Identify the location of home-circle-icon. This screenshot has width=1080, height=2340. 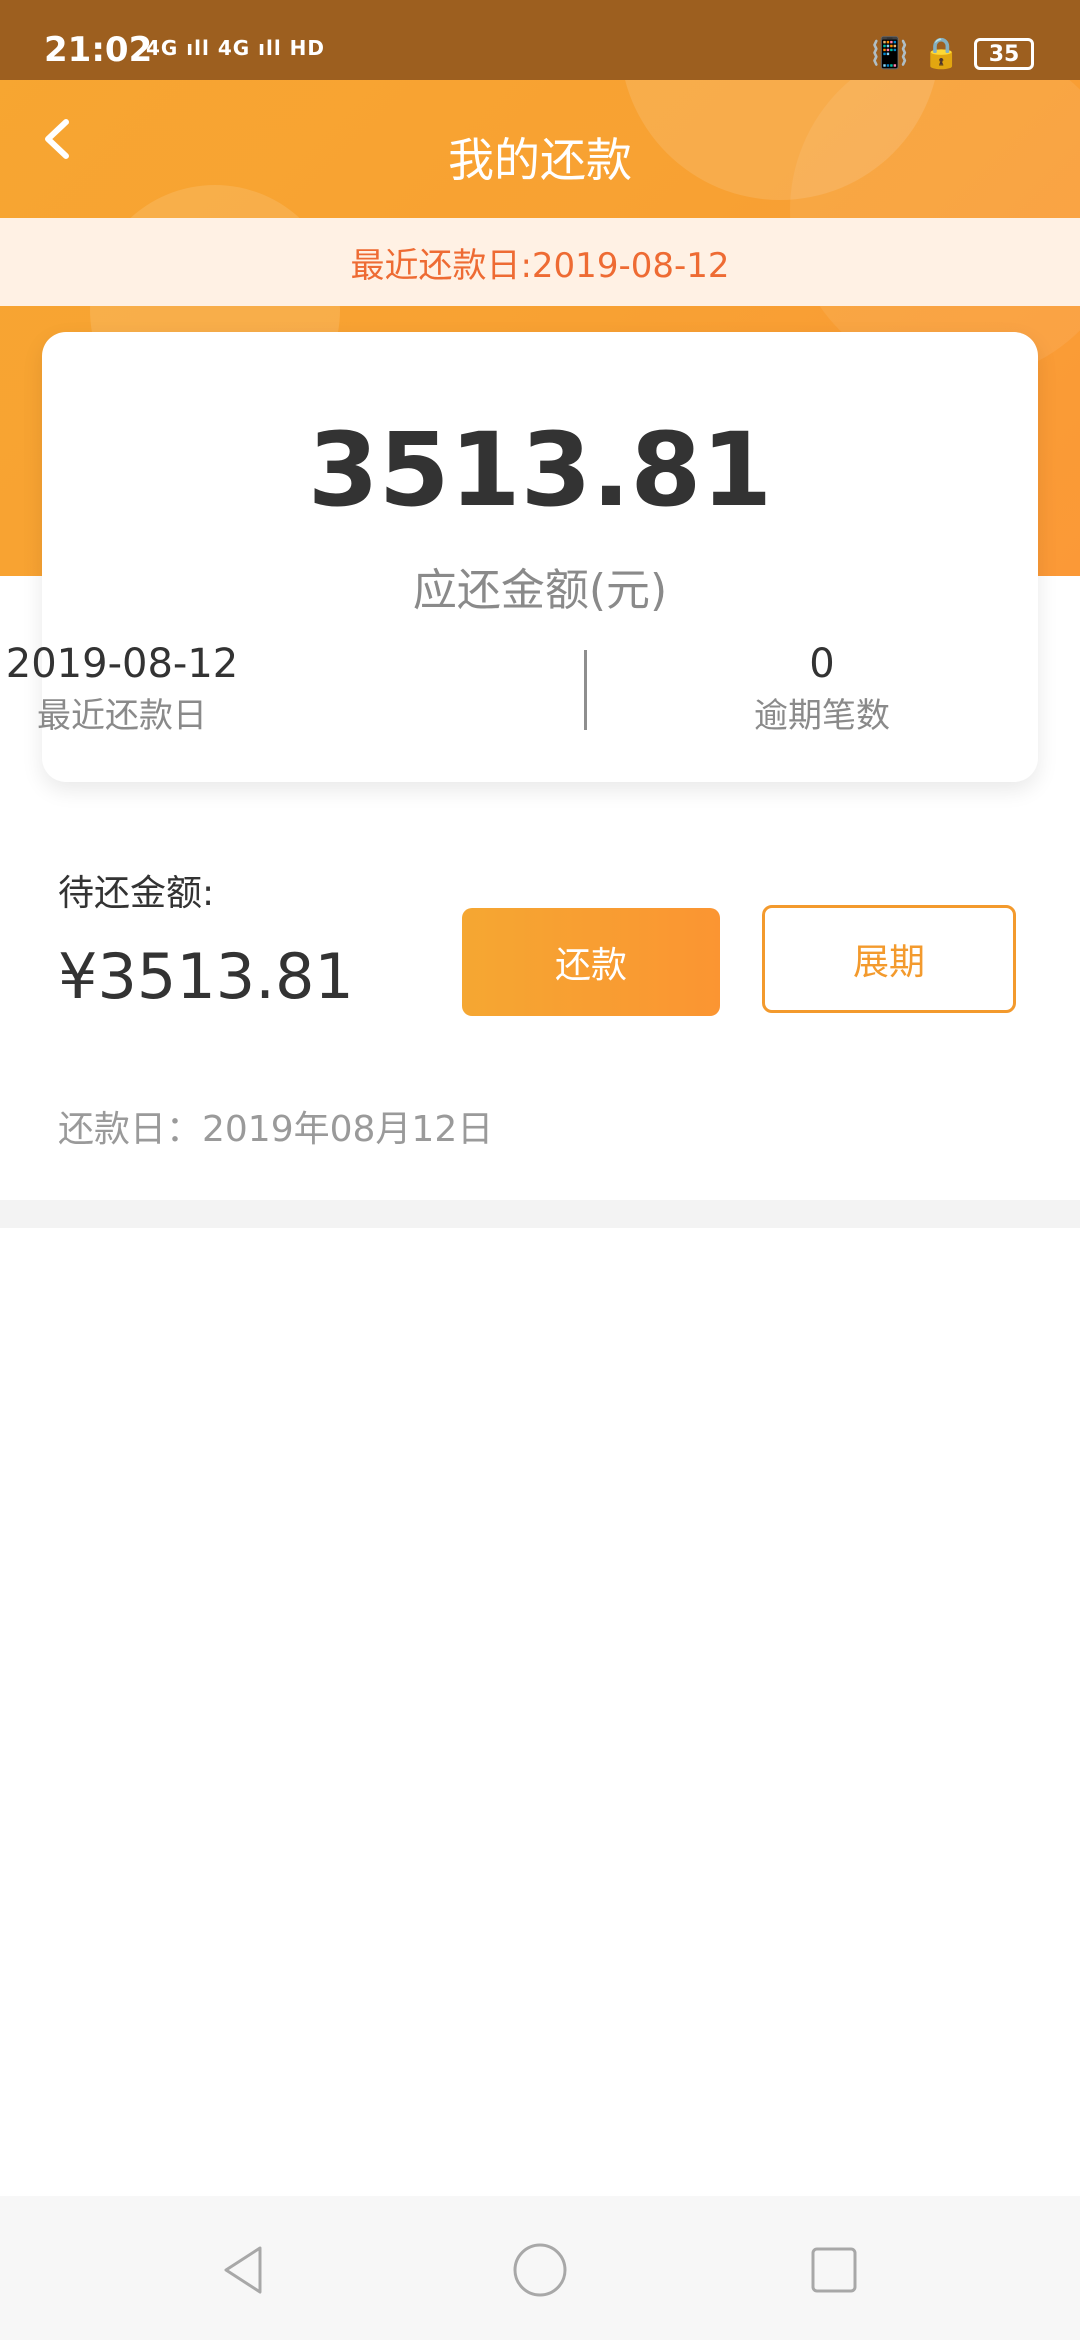
(540, 2270).